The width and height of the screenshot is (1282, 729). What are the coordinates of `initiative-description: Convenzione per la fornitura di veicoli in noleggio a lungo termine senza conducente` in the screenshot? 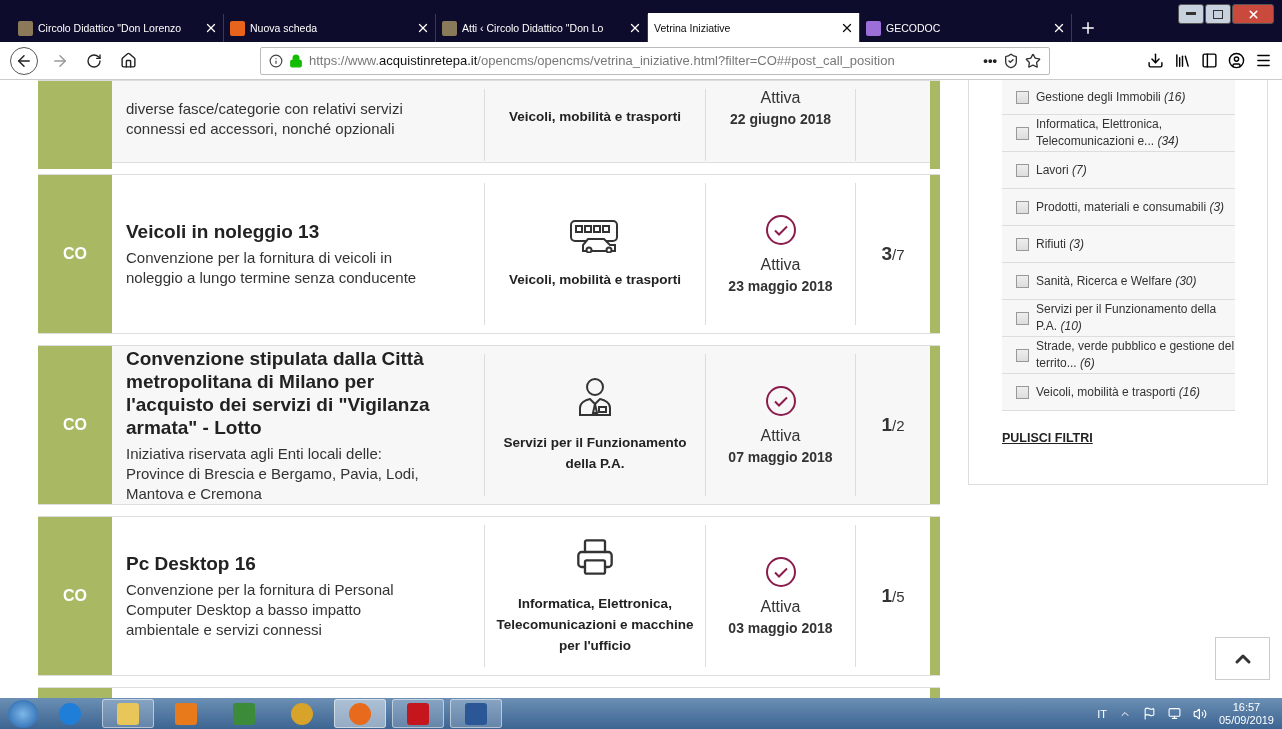 It's located at (272, 268).